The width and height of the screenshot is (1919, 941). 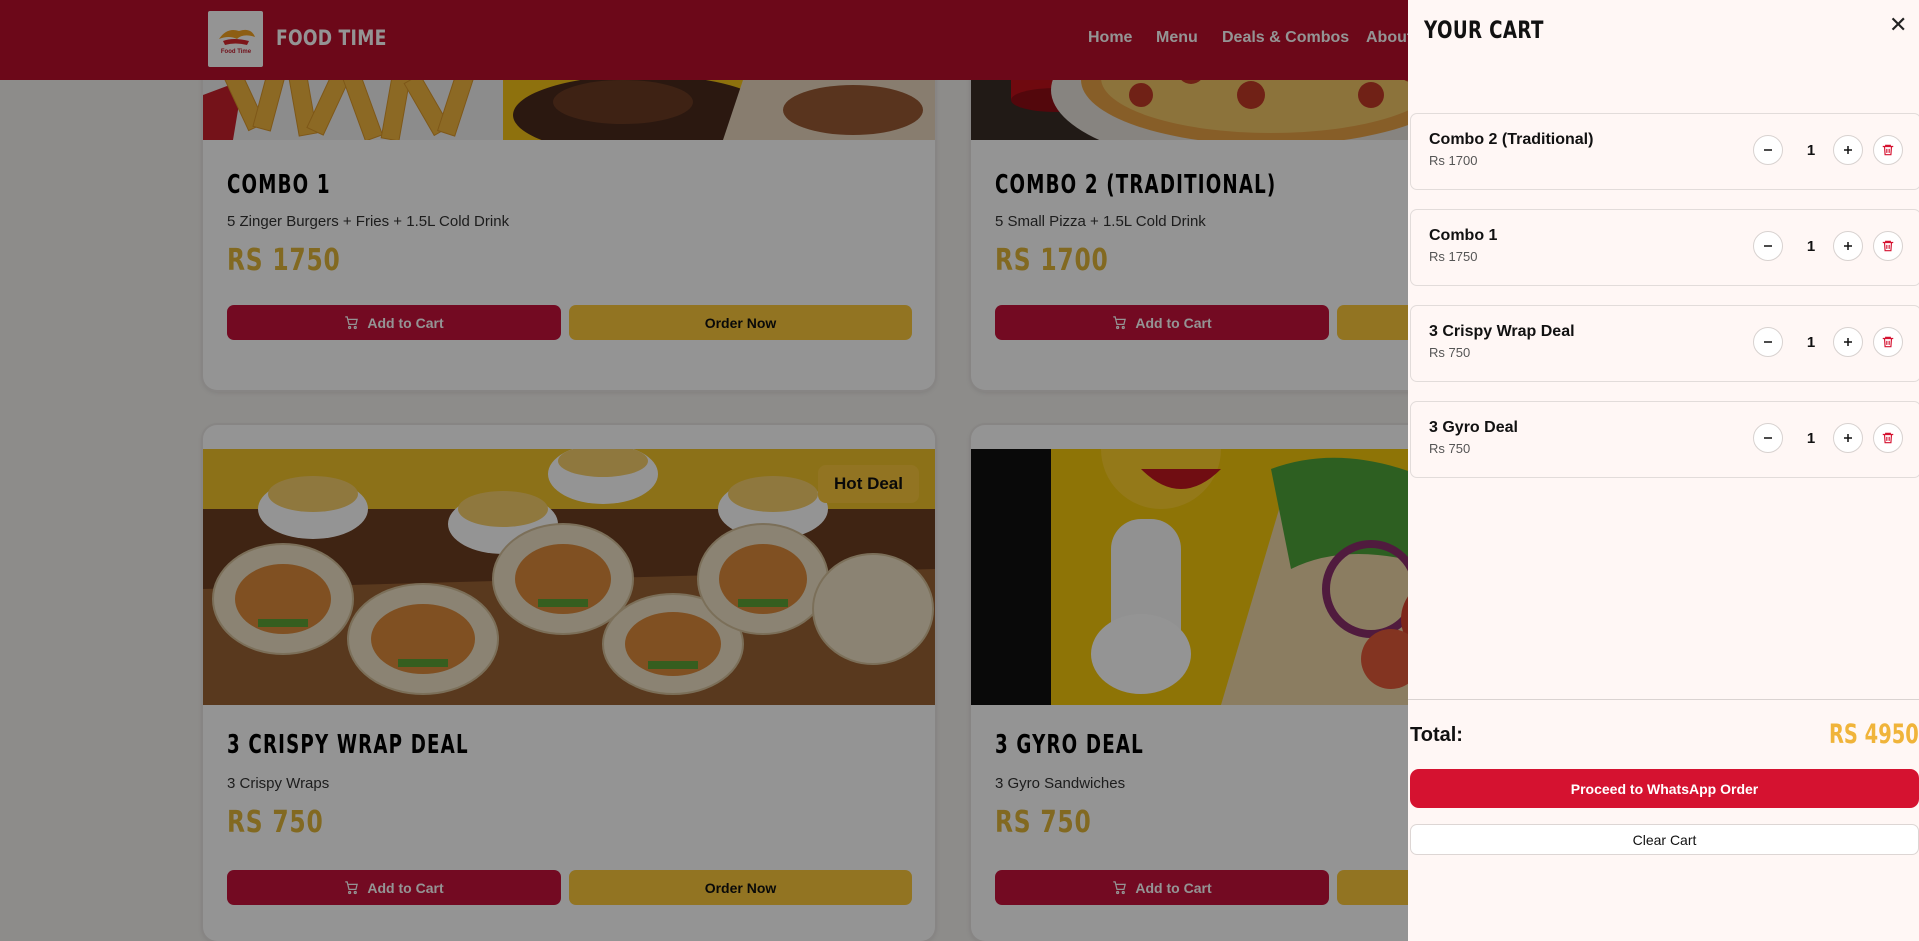 What do you see at coordinates (1663, 699) in the screenshot?
I see `cart-divider` at bounding box center [1663, 699].